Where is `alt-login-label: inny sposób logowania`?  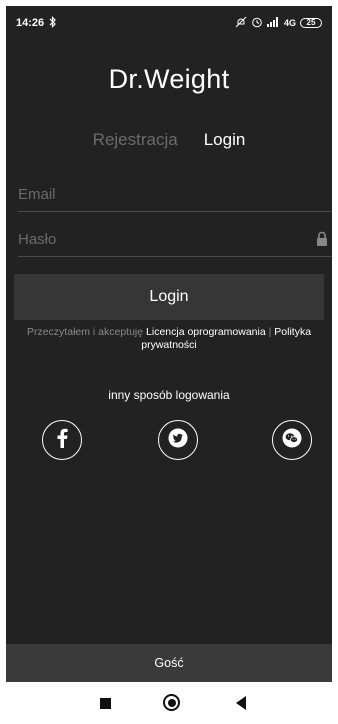
alt-login-label: inny sposób logowania is located at coordinates (169, 395).